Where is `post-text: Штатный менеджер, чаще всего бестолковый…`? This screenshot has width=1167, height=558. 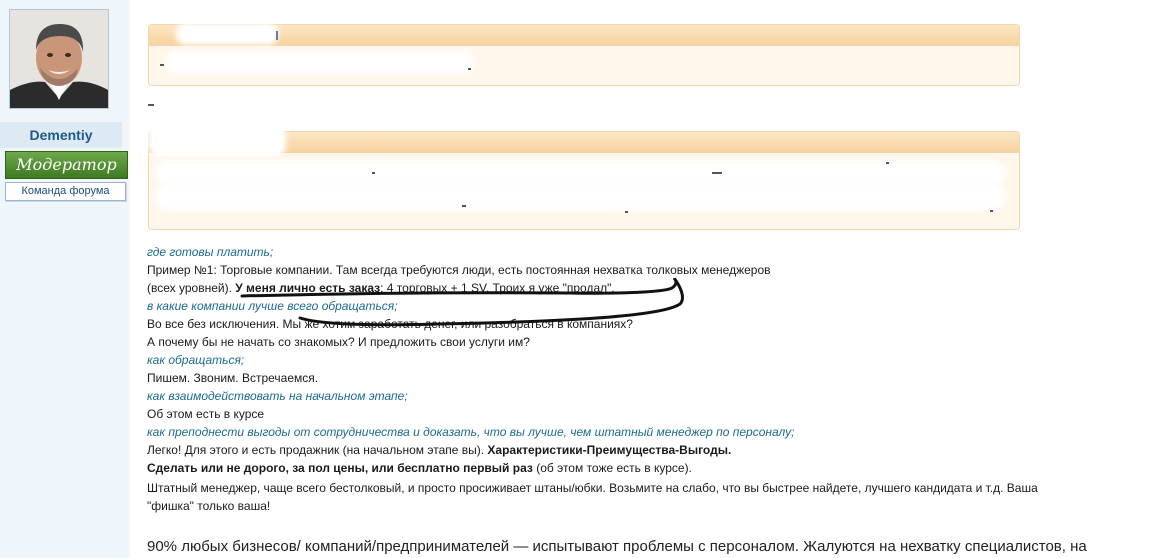
post-text: Штатный менеджер, чаще всего бестолковый… is located at coordinates (592, 488).